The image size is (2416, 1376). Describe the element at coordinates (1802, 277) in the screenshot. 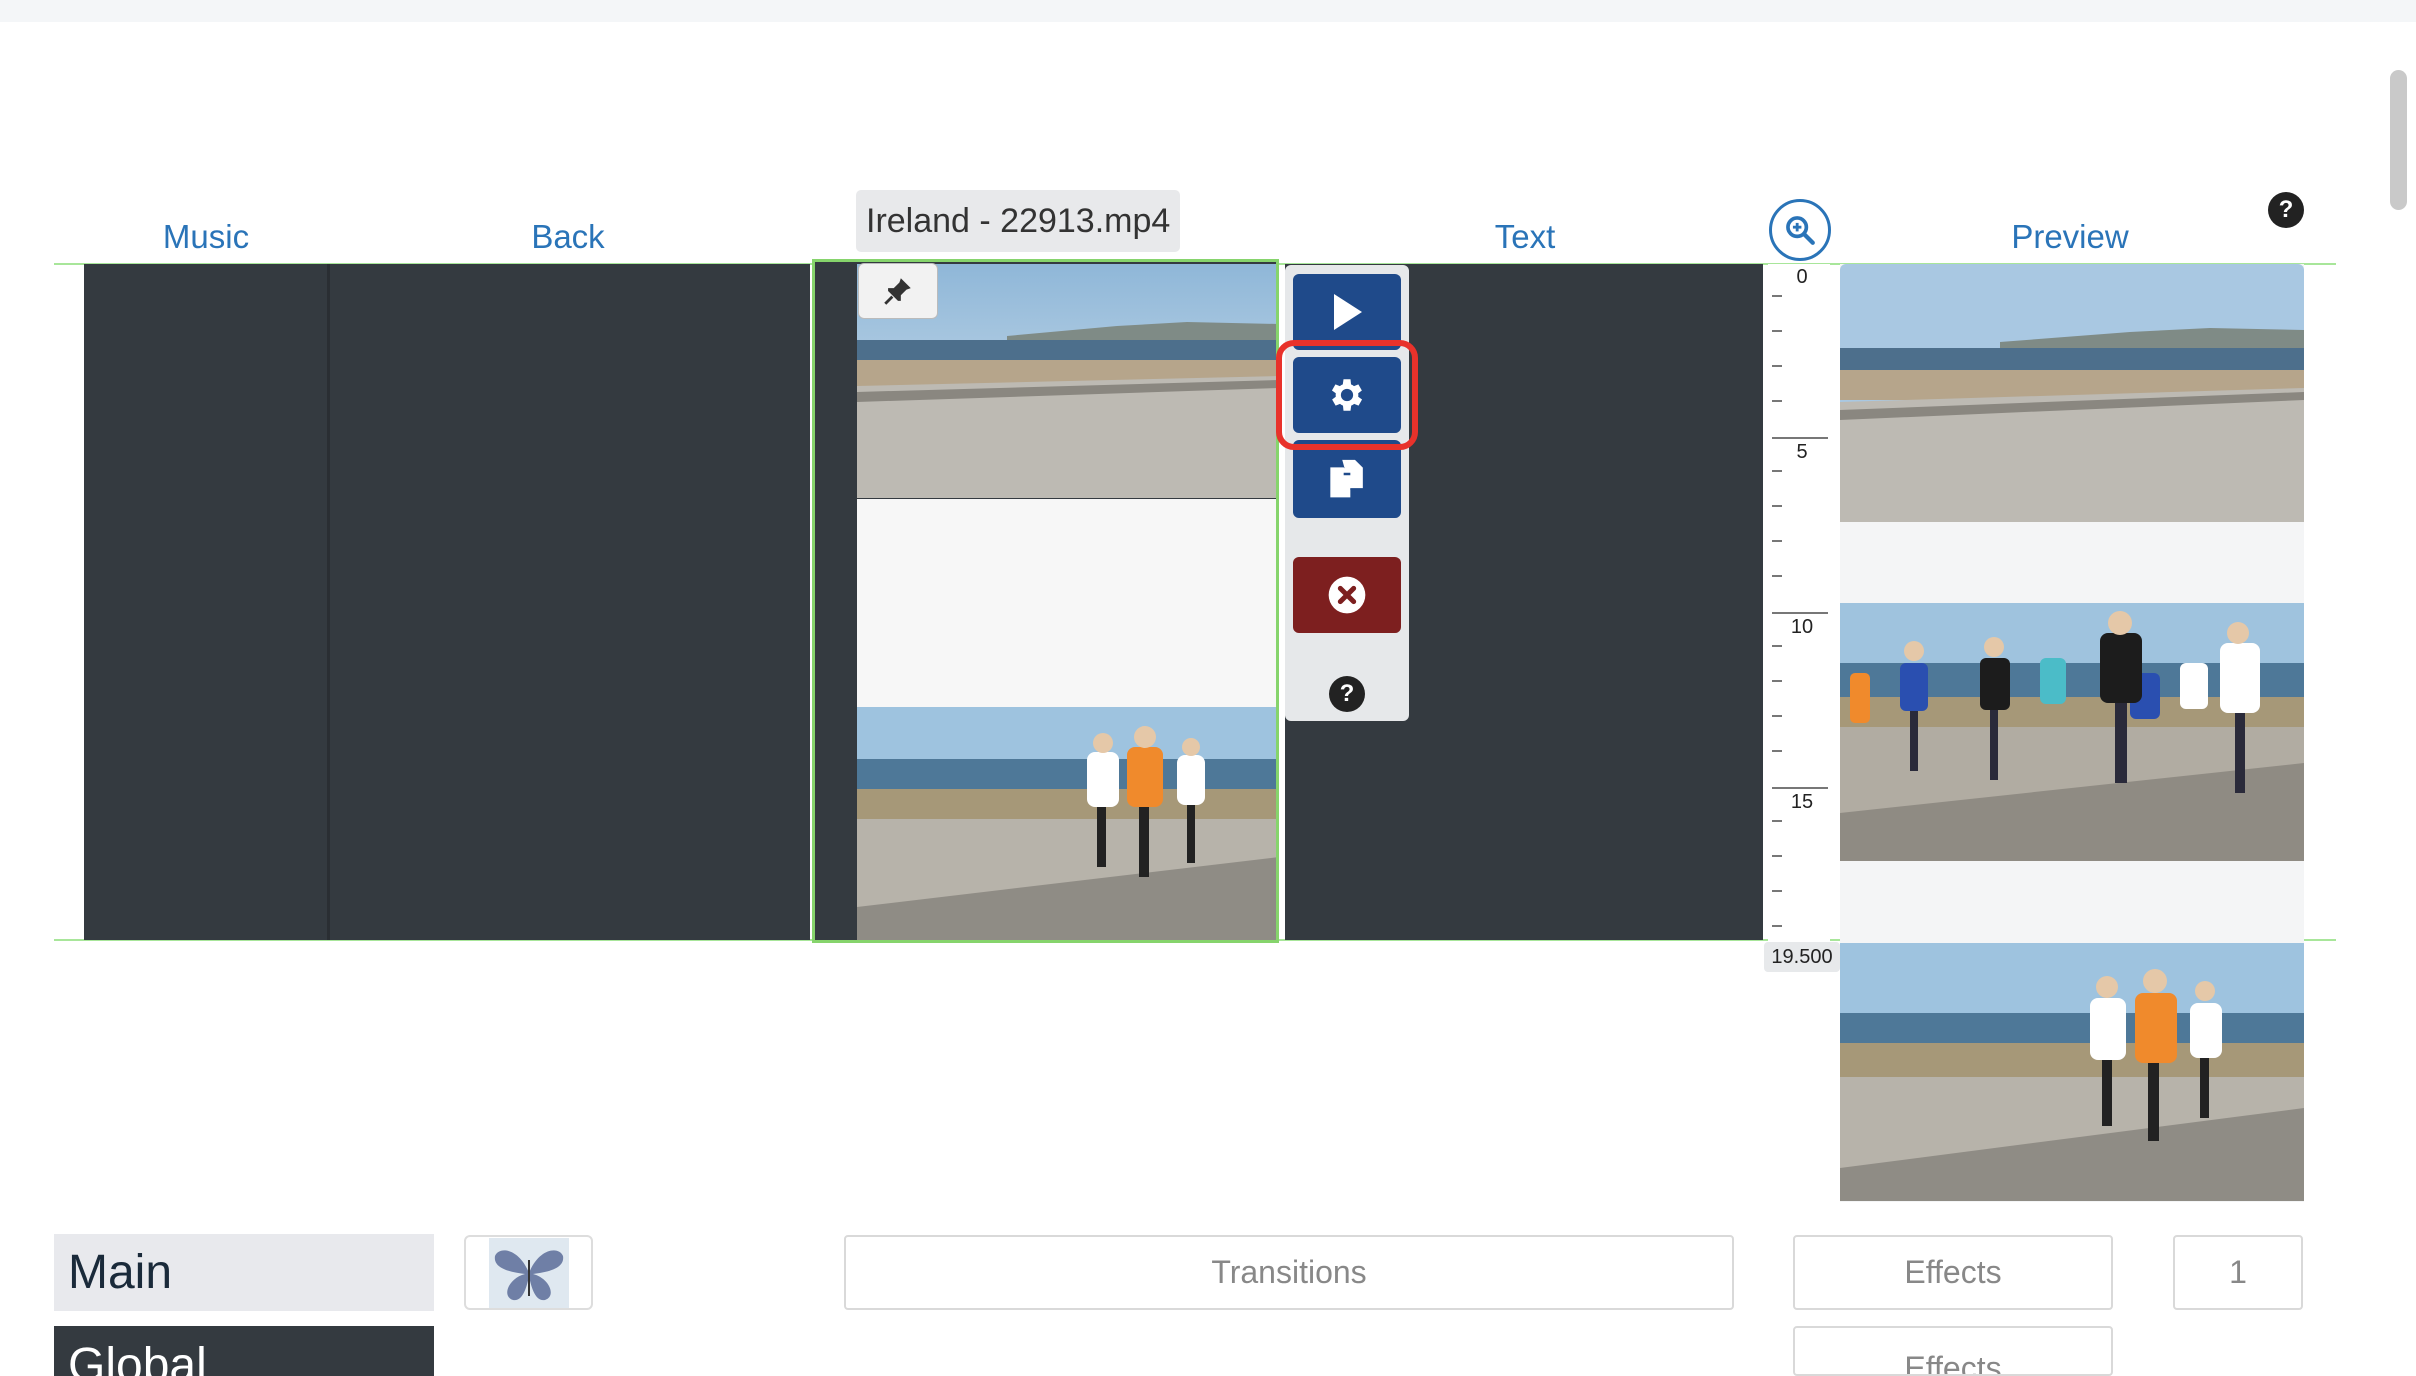

I see `ruler-label-0: 0` at that location.